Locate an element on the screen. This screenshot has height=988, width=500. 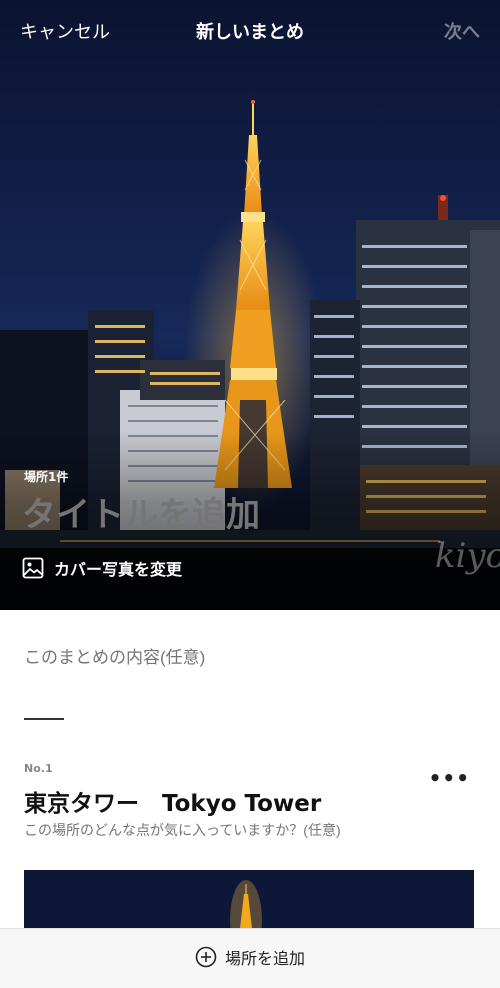
spot-number: No.1 is located at coordinates (38, 768).